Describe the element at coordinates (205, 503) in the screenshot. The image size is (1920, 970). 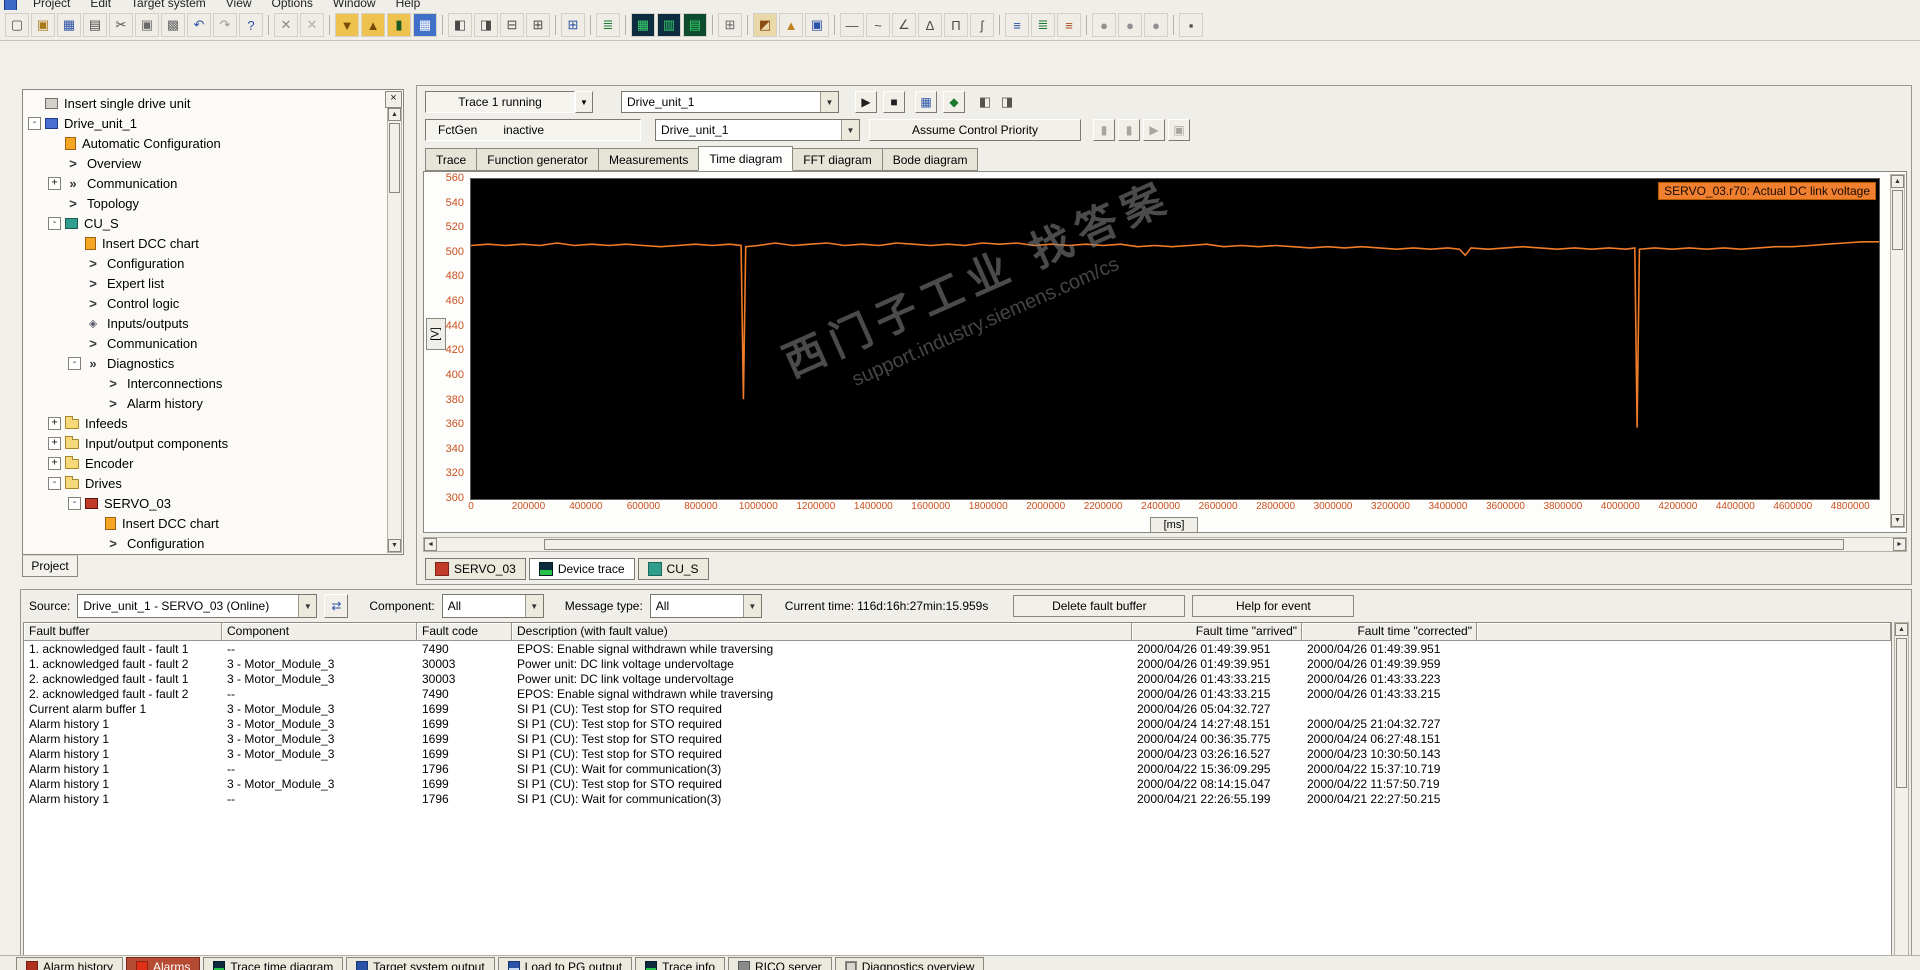
I see `tree-item-servo-03: - SERVO_03` at that location.